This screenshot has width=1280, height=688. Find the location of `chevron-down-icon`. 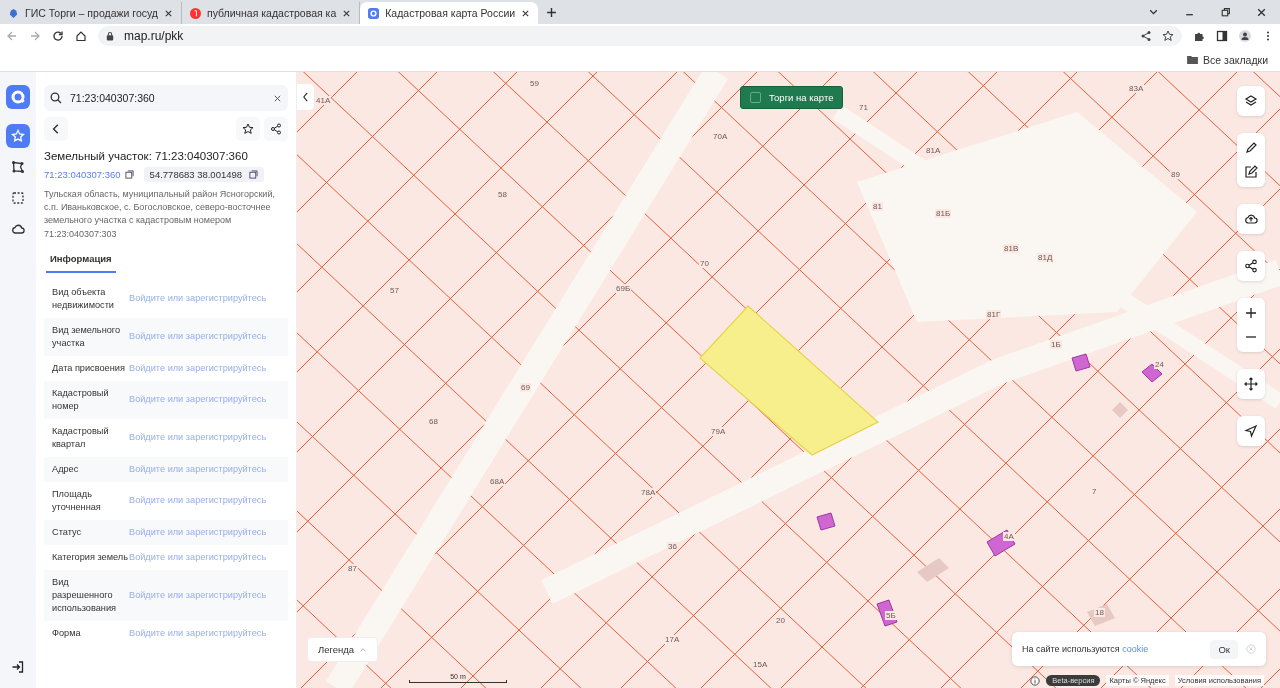

chevron-down-icon is located at coordinates (1153, 12).